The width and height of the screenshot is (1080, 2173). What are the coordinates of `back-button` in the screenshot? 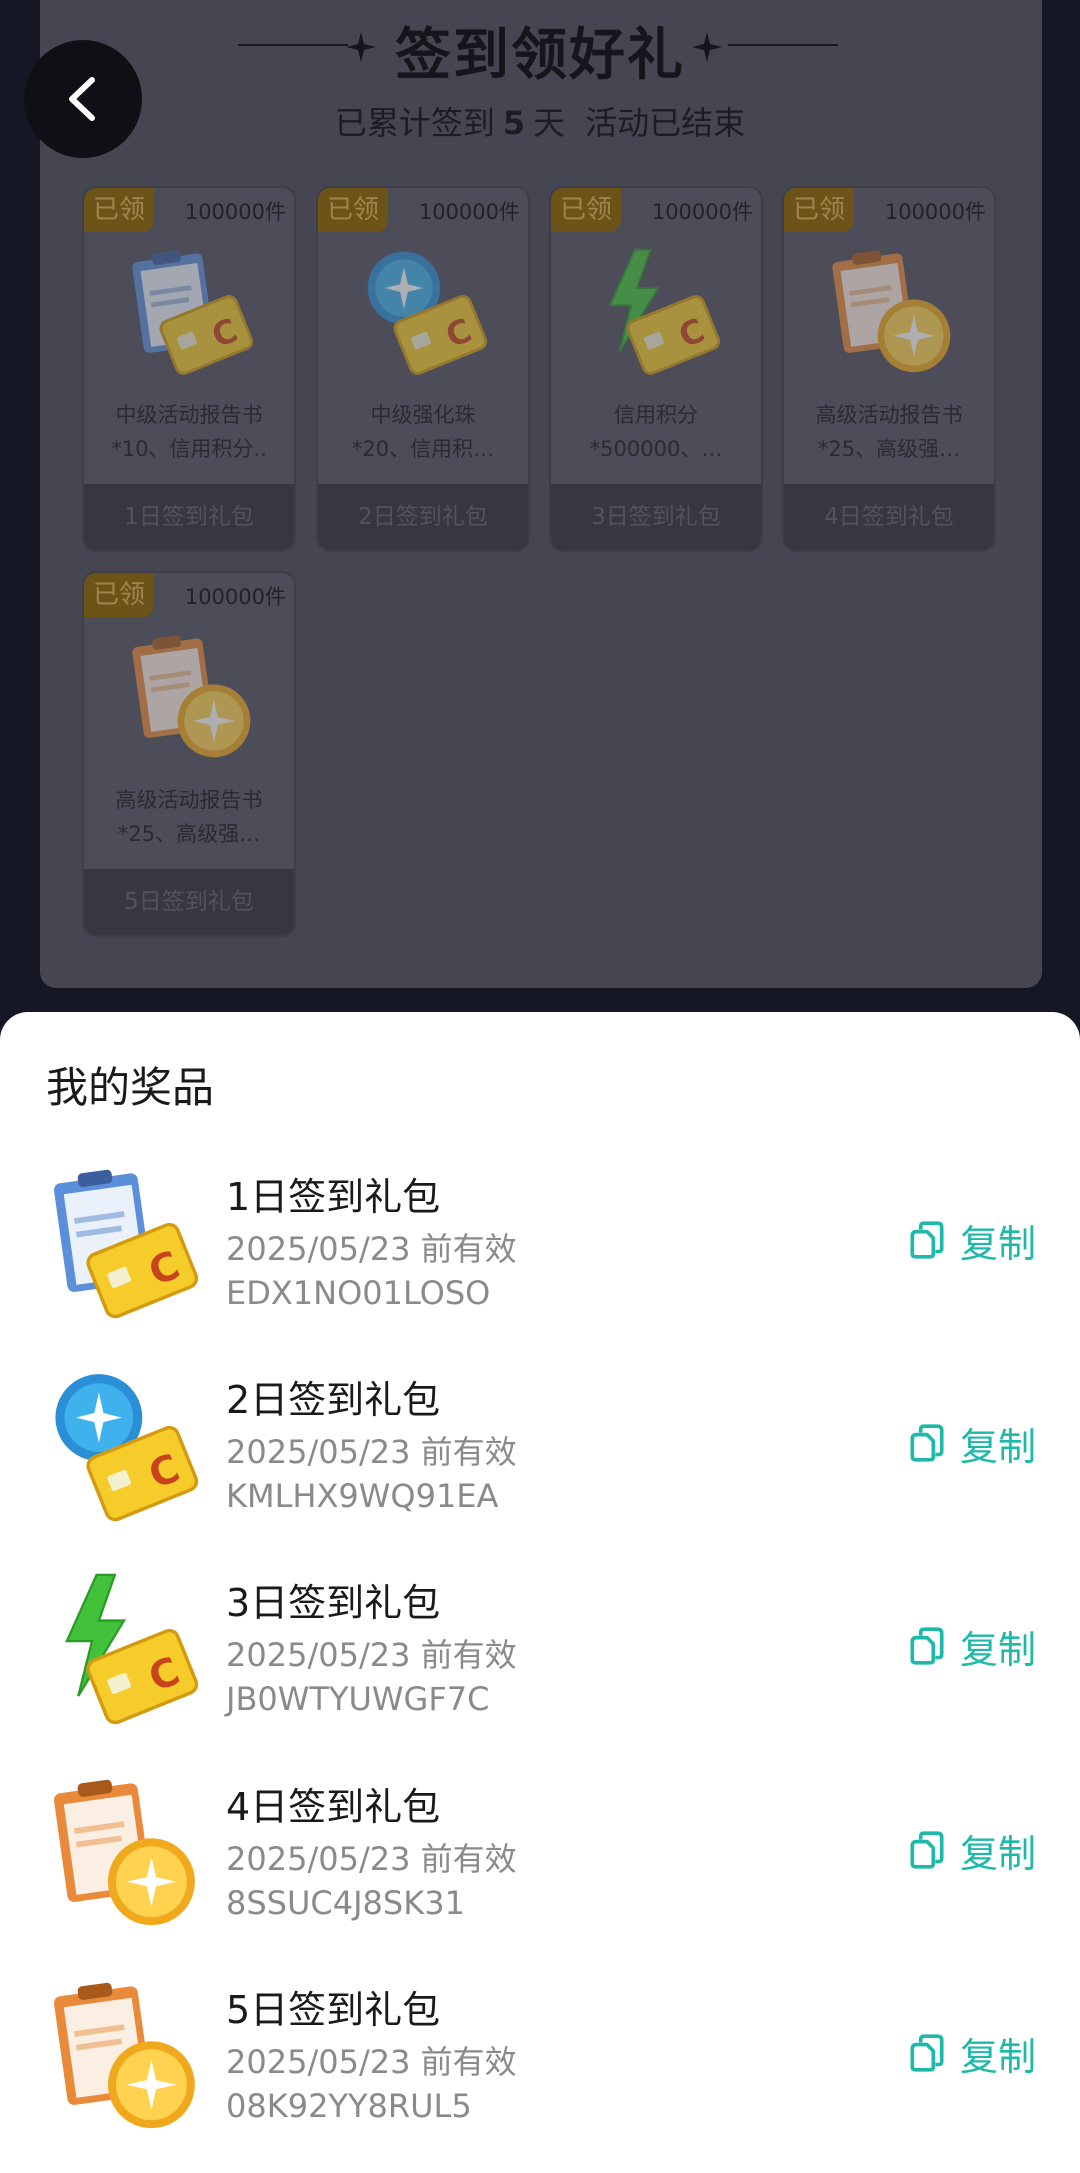 It's located at (83, 99).